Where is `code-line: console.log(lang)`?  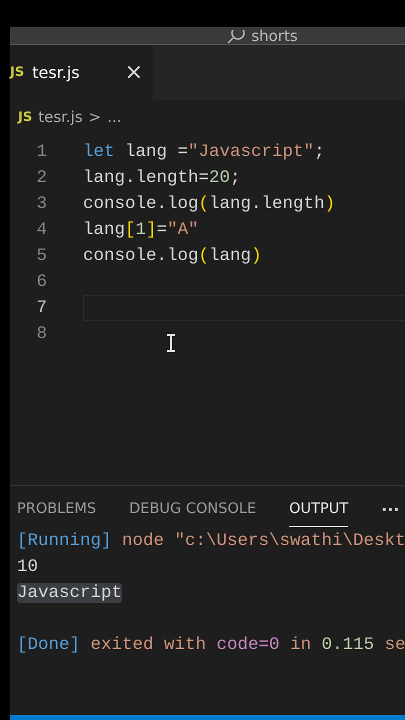 code-line: console.log(lang) is located at coordinates (173, 256).